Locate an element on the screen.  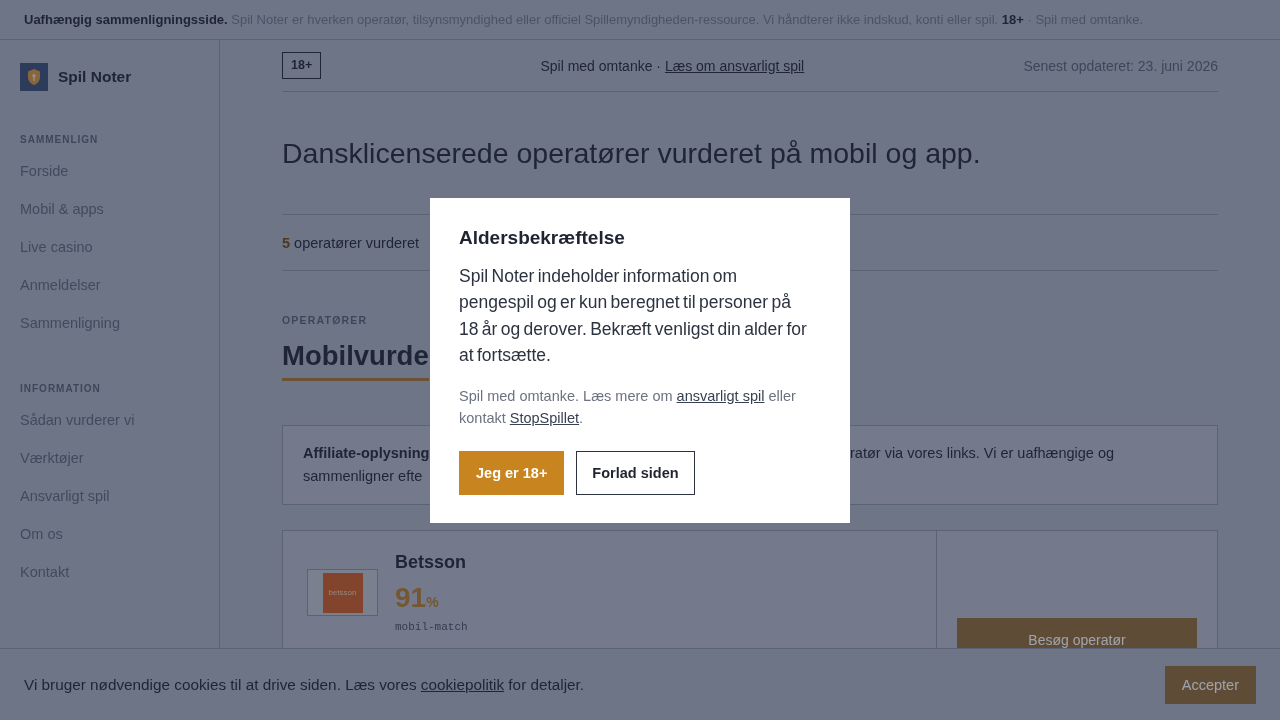
responsible-gaming-link: ansvarligt spil is located at coordinates (720, 395).